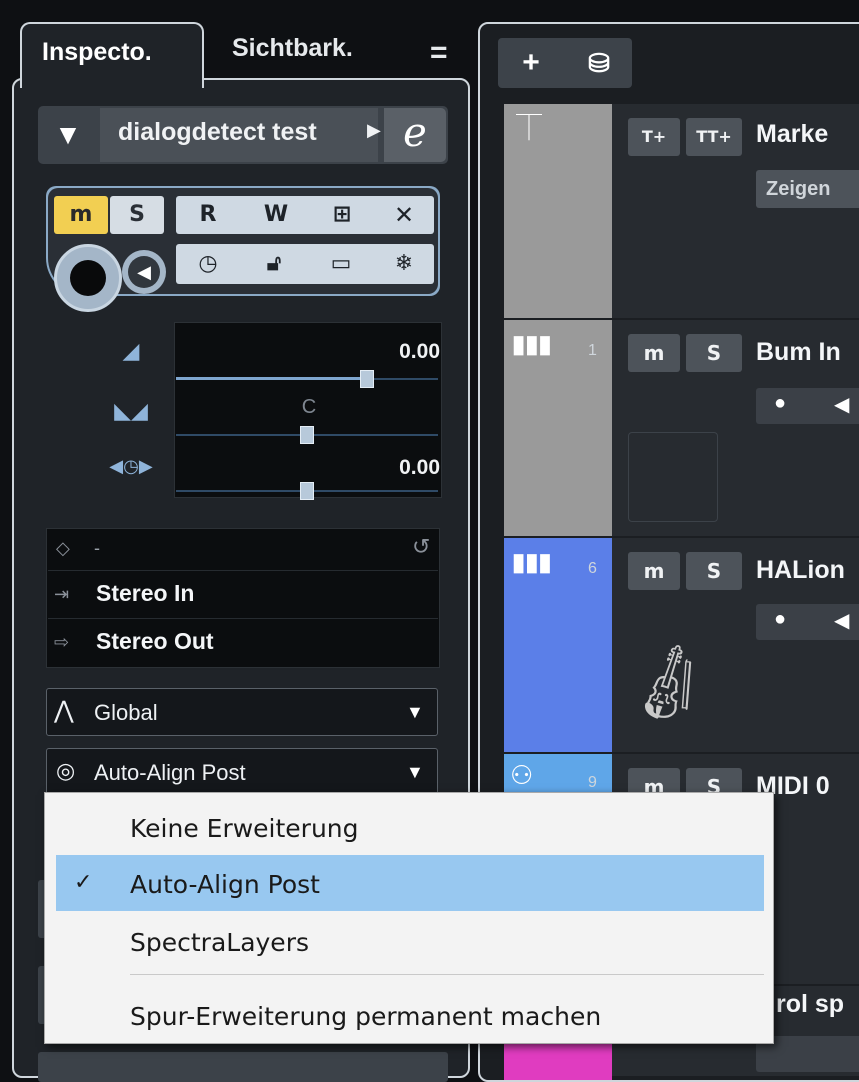  I want to click on track-number: 9, so click(592, 782).